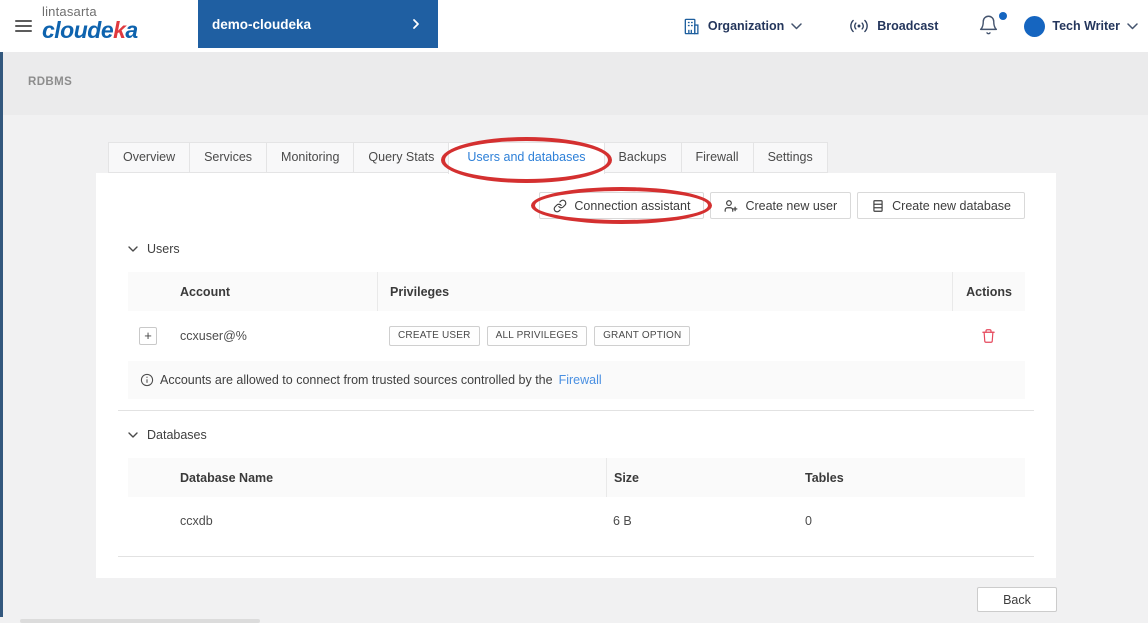  Describe the element at coordinates (50, 82) in the screenshot. I see `breadcrumb: RDBMS` at that location.